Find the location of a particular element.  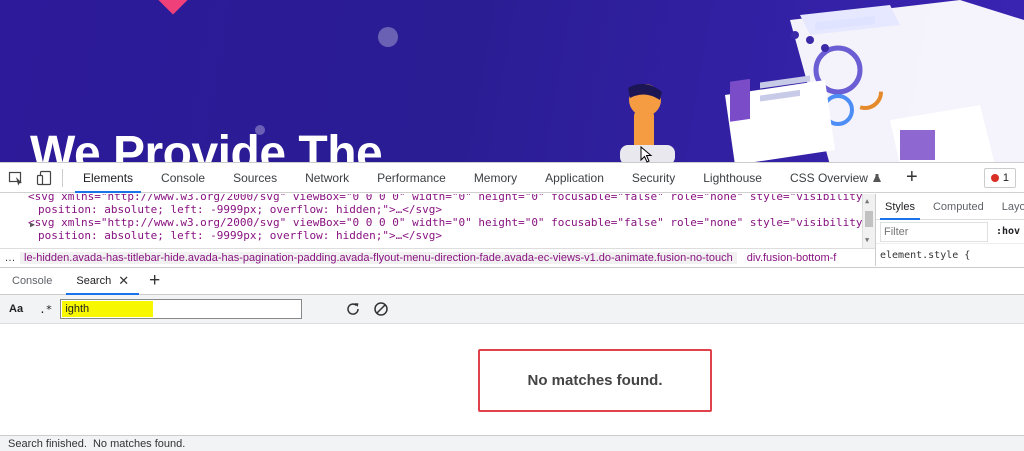

decorative-dot is located at coordinates (388, 37).